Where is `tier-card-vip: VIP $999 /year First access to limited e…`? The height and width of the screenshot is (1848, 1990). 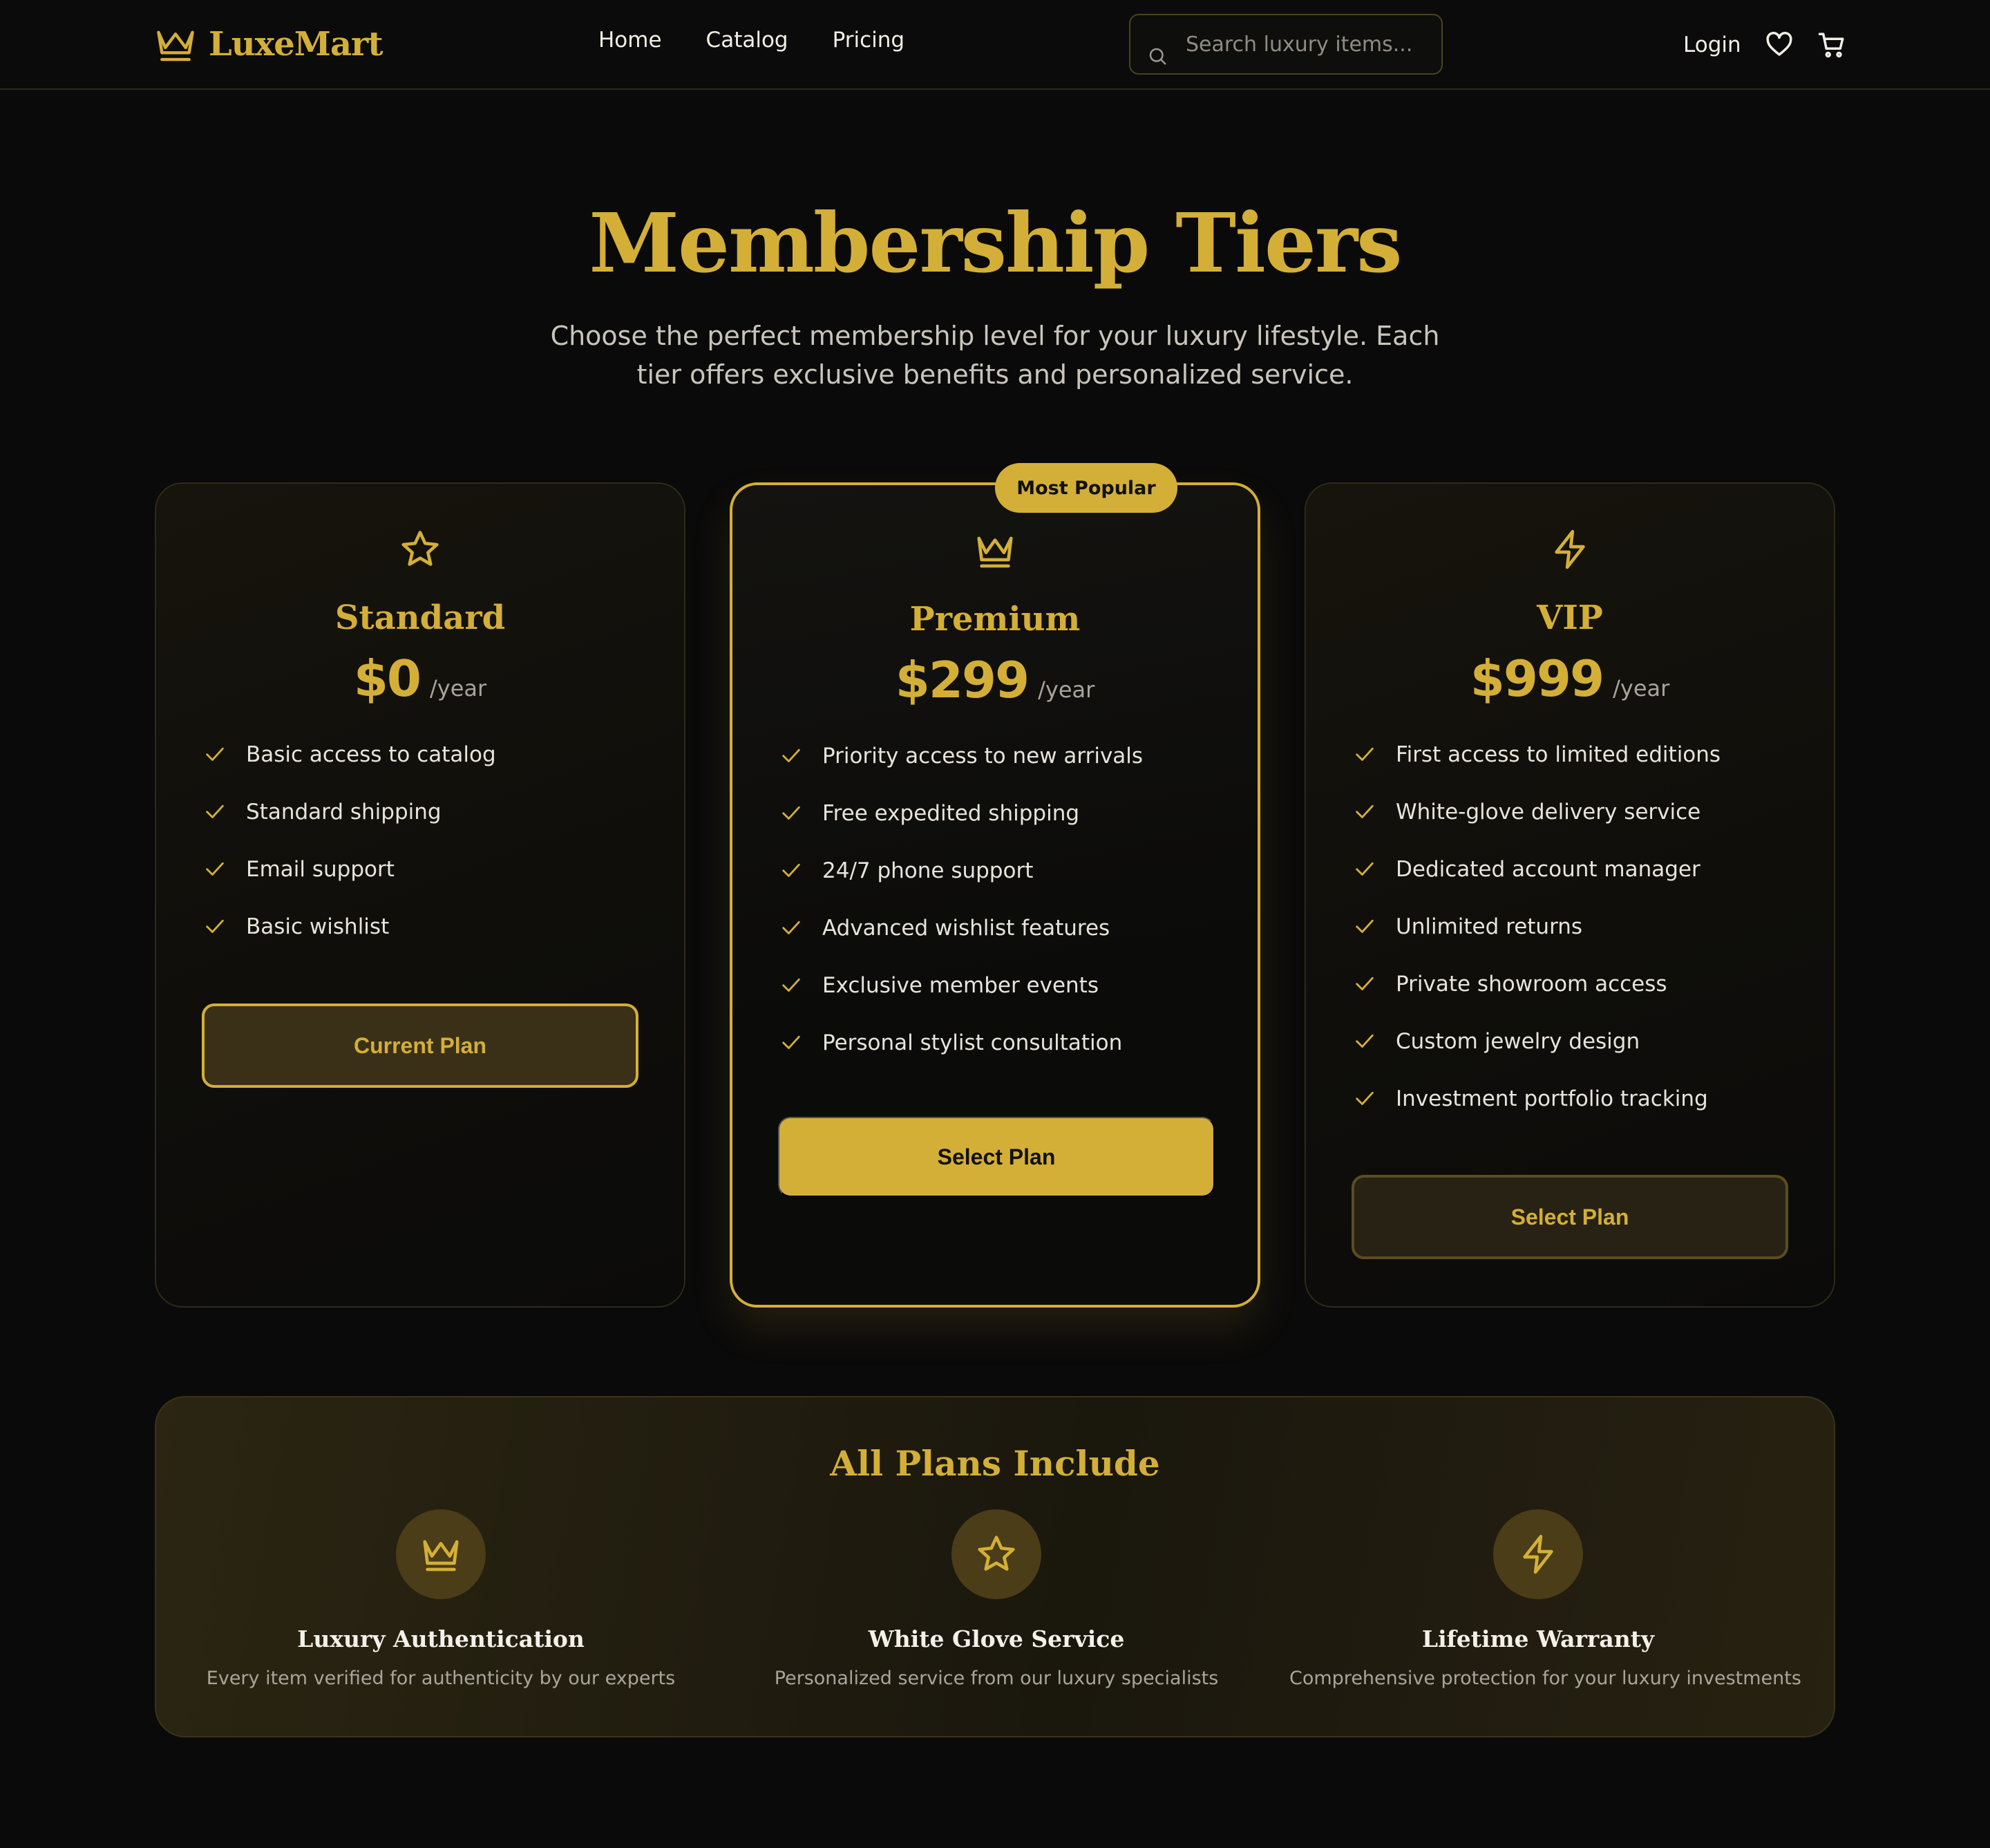
tier-card-vip: VIP $999 /year First access to limited e… is located at coordinates (1570, 895).